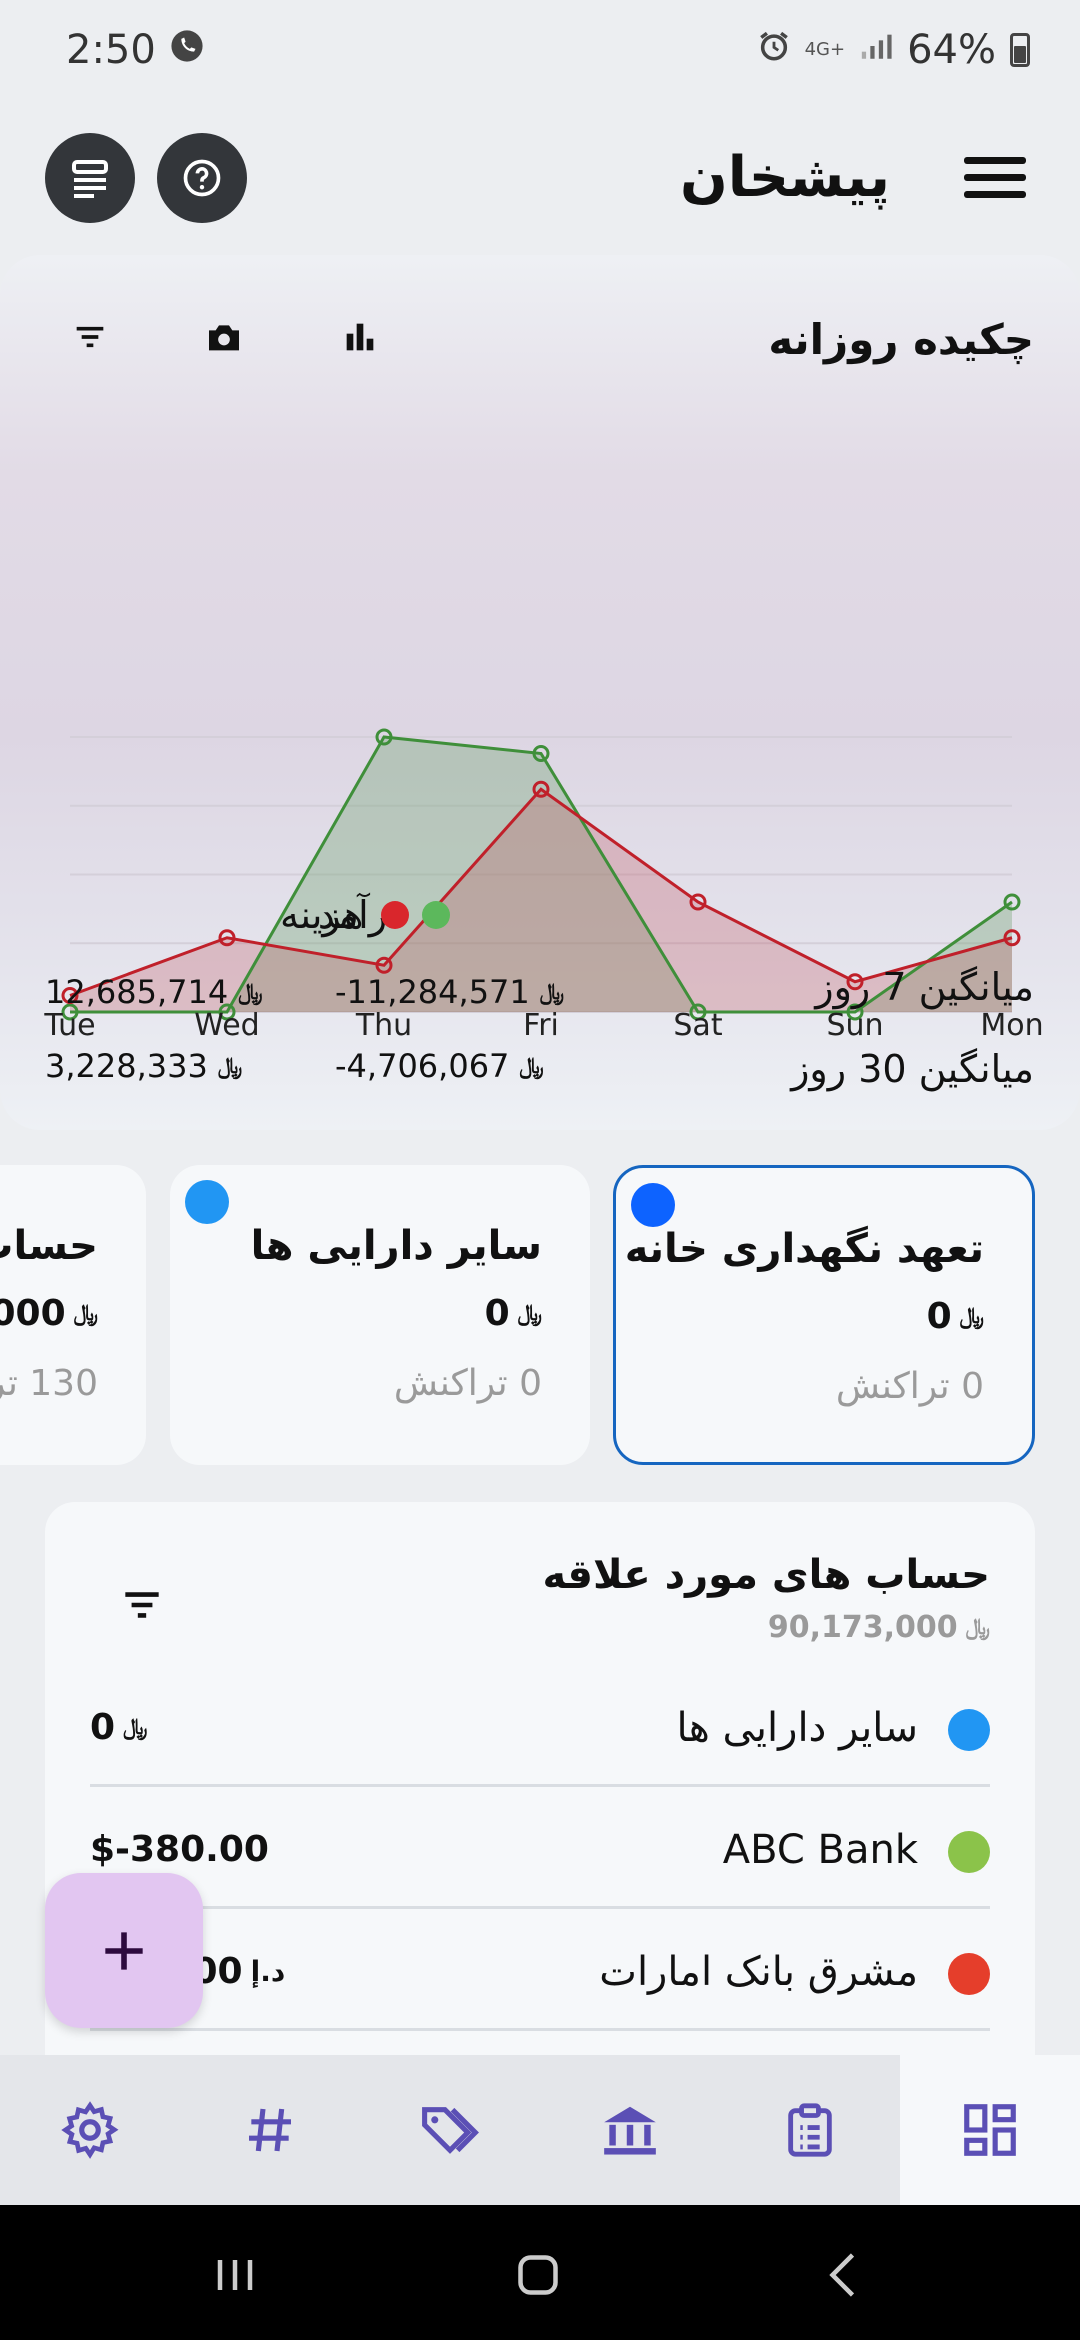 The height and width of the screenshot is (2340, 1080). What do you see at coordinates (395, 915) in the screenshot?
I see `expense-dot` at bounding box center [395, 915].